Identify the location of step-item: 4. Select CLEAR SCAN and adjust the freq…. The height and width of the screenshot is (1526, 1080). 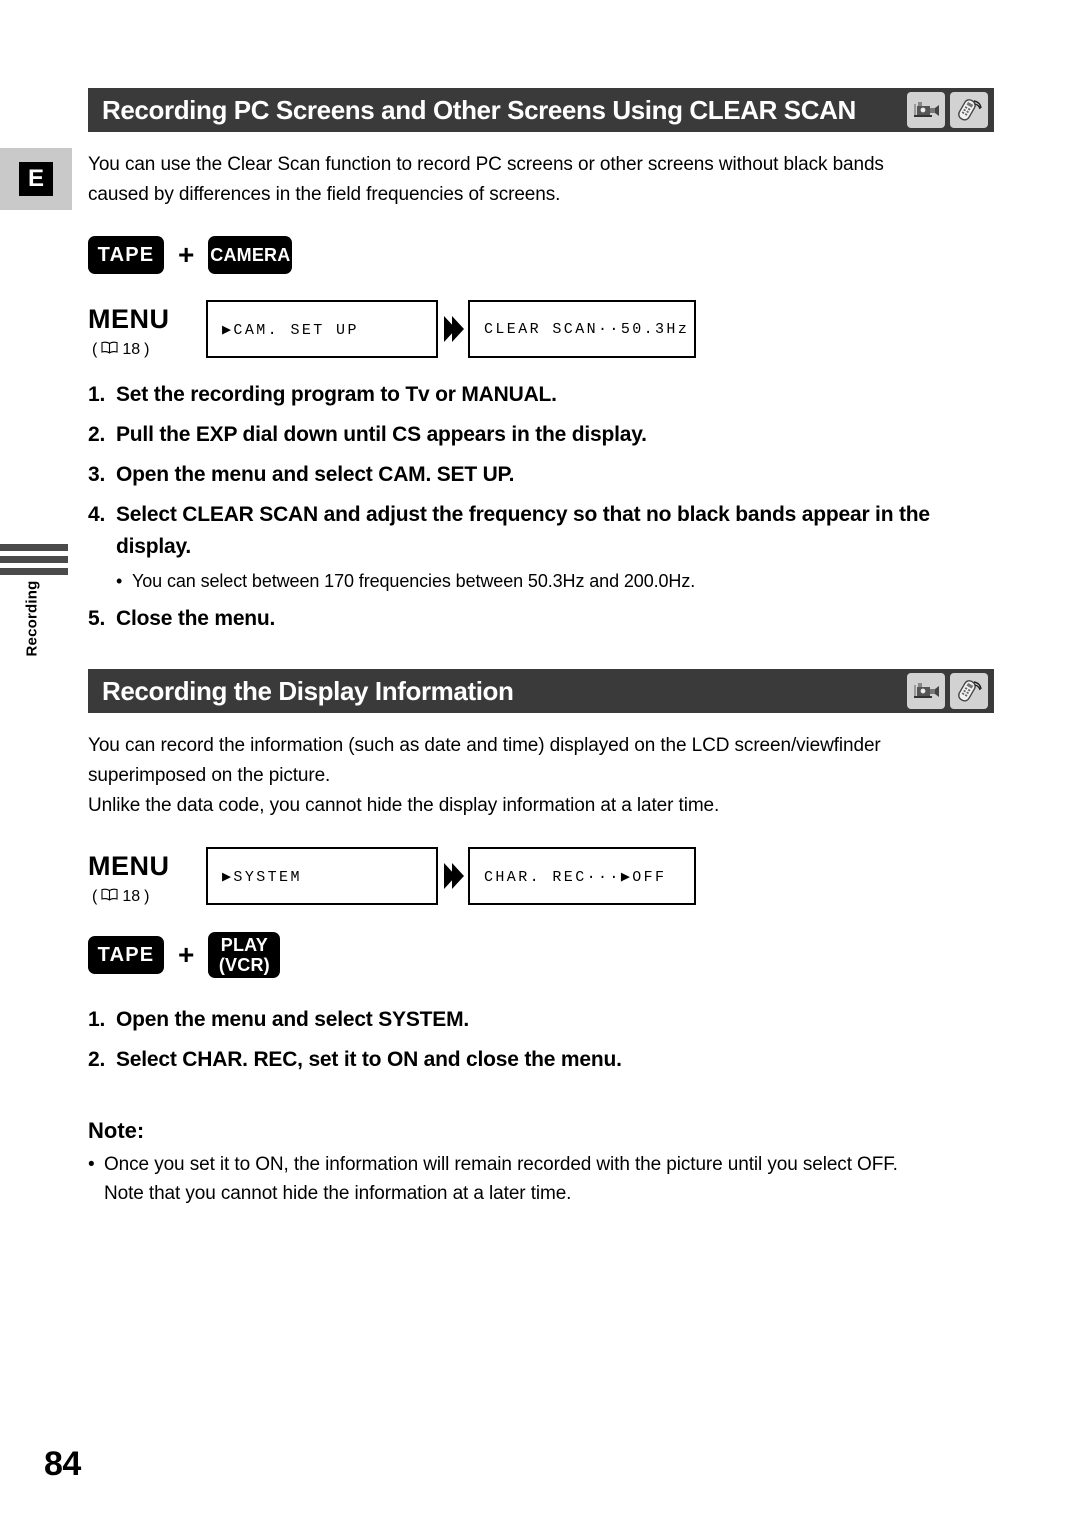
(541, 531).